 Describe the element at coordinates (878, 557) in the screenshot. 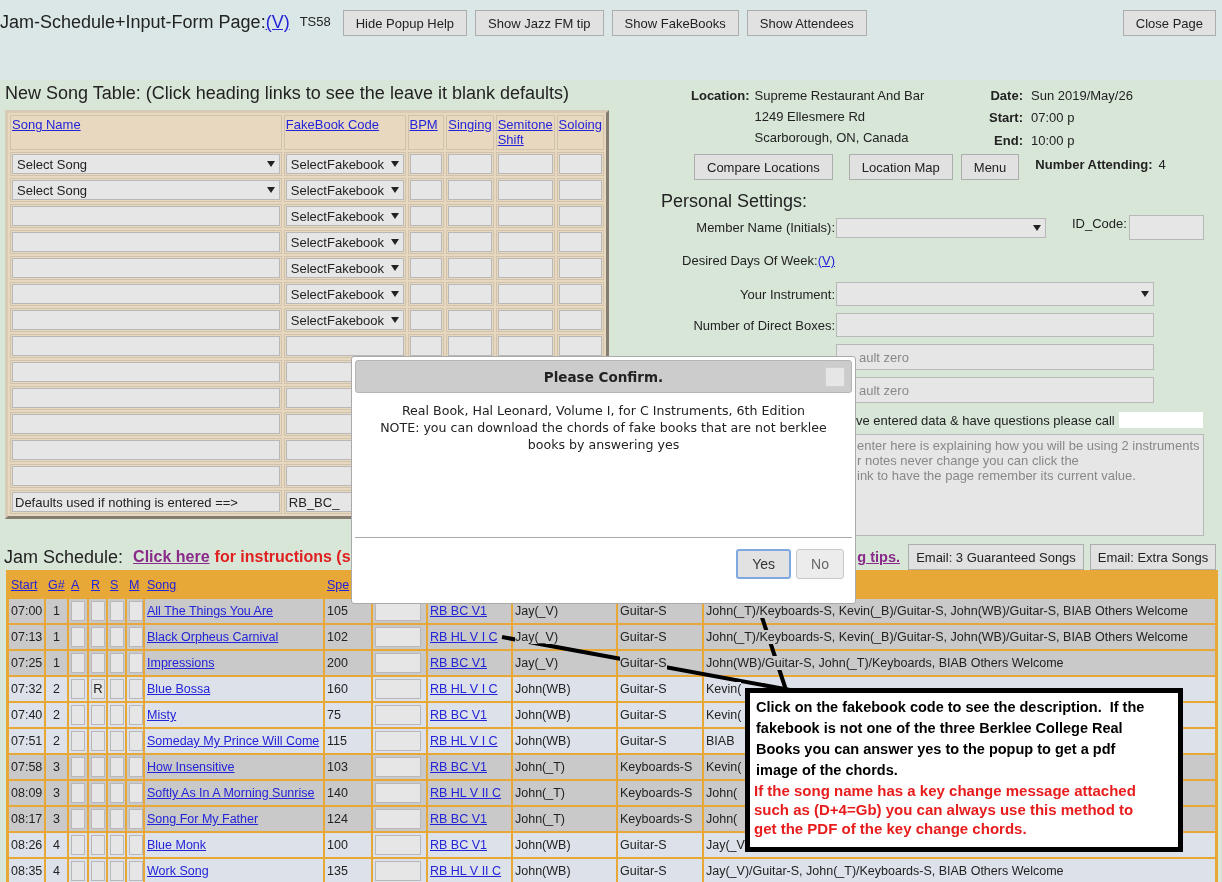

I see `tips-link: g tips.` at that location.